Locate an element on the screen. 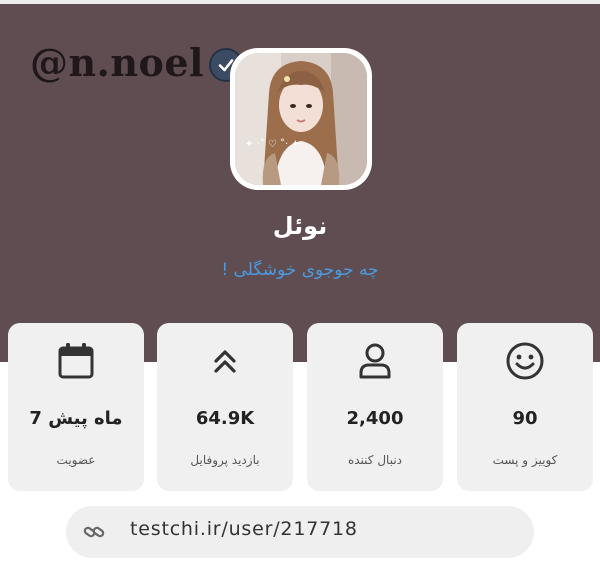  stat-label: کوییز و پست is located at coordinates (525, 460).